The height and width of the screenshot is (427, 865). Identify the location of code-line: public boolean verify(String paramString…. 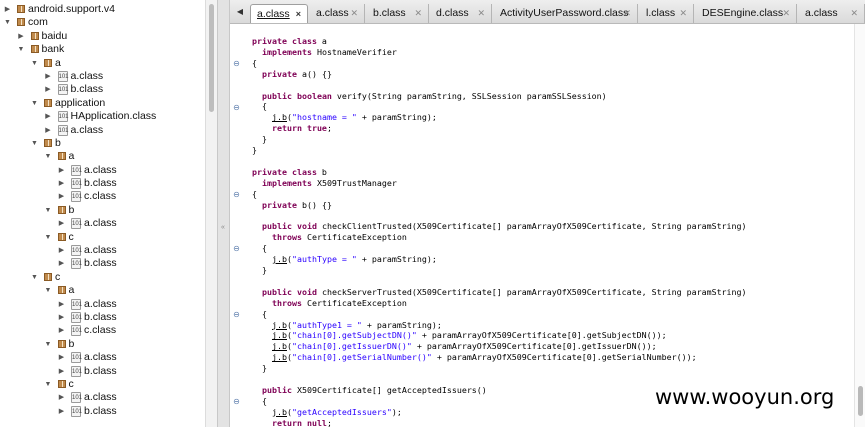
(552, 96).